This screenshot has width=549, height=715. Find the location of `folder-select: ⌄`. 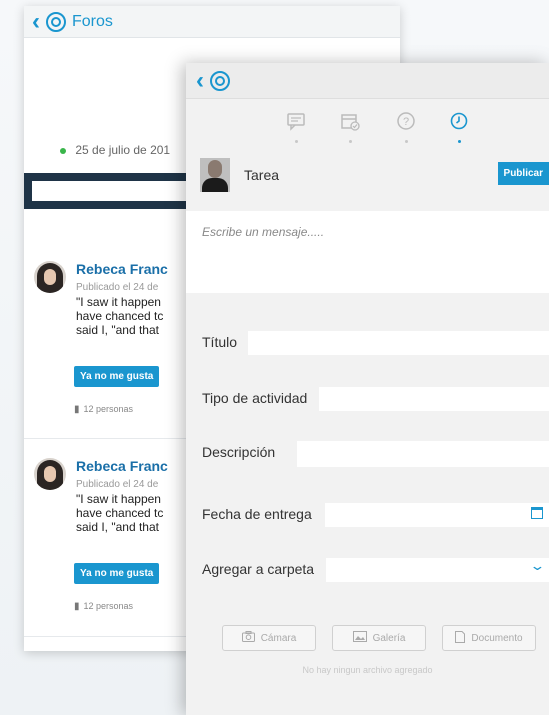

folder-select: ⌄ is located at coordinates (437, 570).